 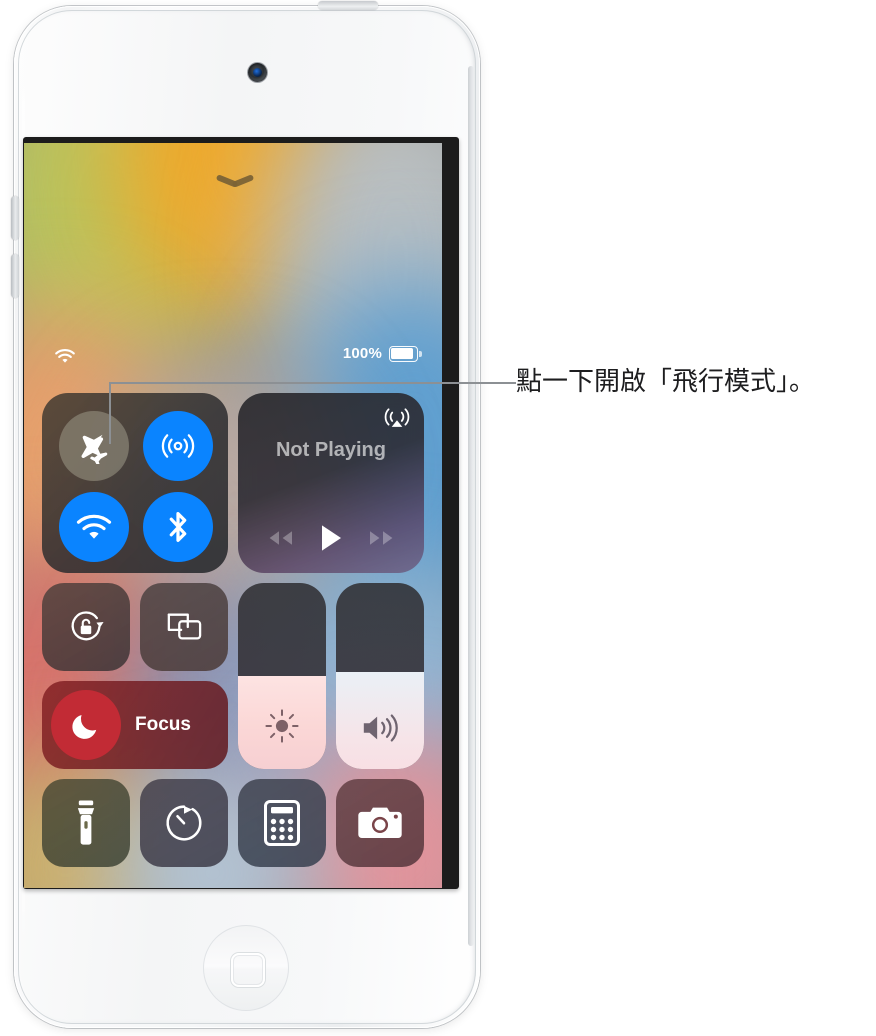 I want to click on control-center-row-2: Focus, so click(x=233, y=676).